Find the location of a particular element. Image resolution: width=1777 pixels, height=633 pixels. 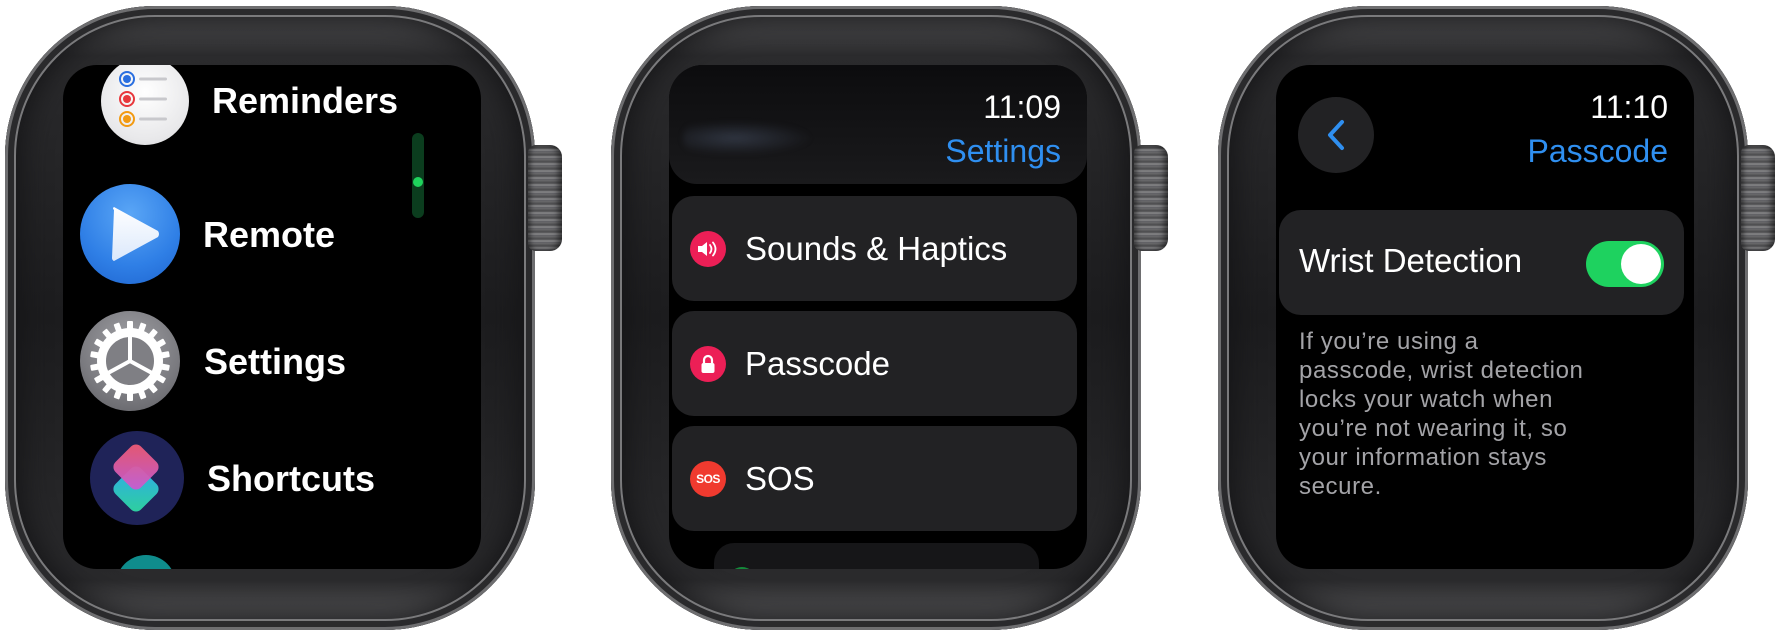

wrist-detection-row: Wrist Detection is located at coordinates (1481, 262).